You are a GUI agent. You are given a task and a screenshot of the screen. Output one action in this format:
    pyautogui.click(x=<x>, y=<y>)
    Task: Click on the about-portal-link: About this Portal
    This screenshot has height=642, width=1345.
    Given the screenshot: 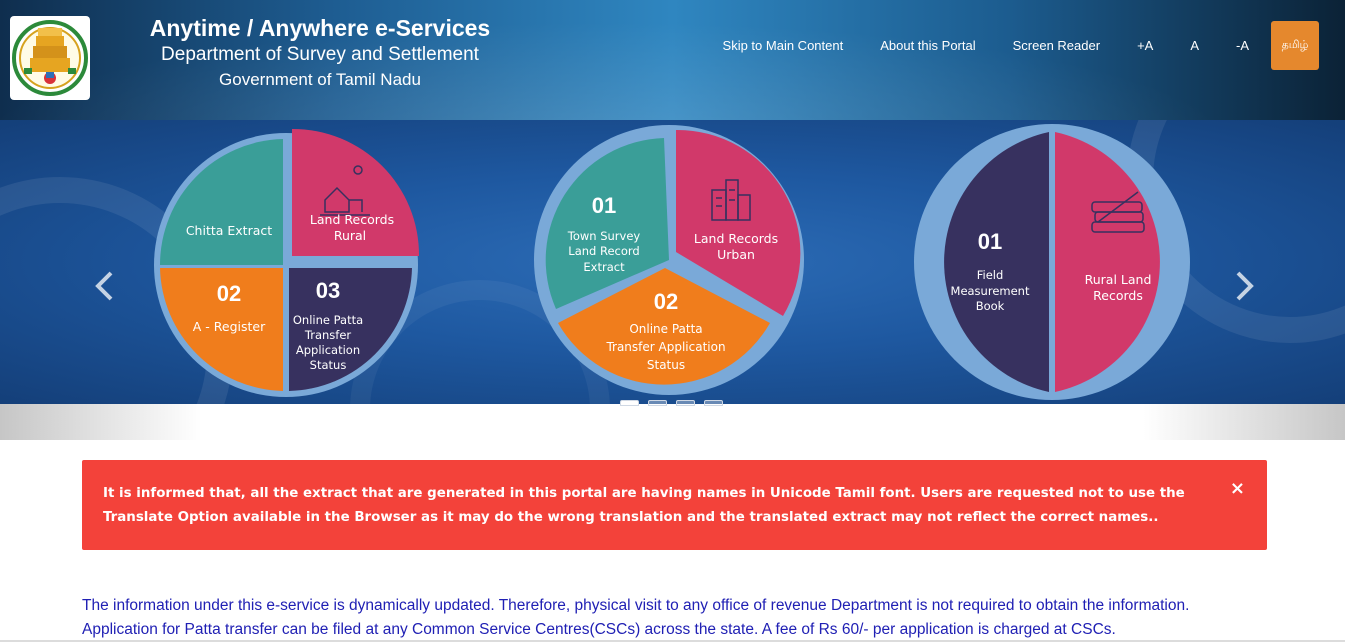 What is the action you would take?
    pyautogui.click(x=927, y=45)
    